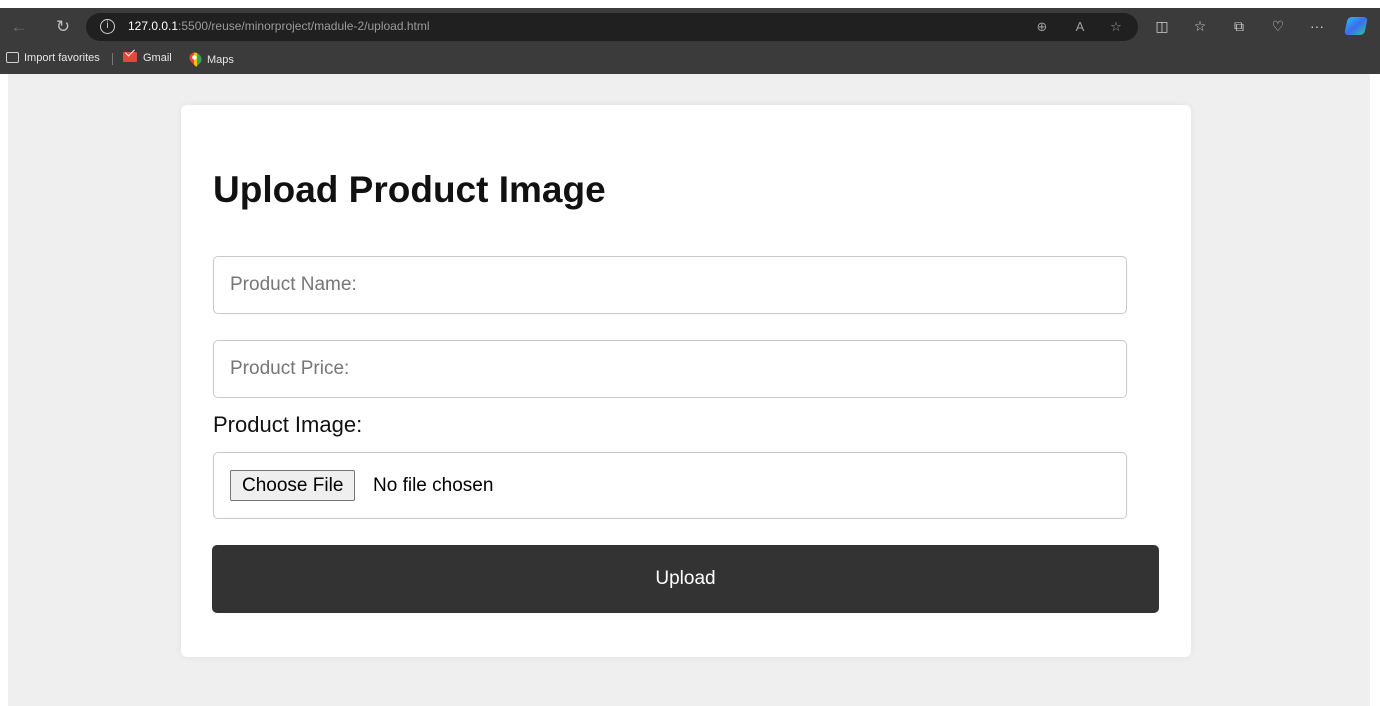 The image size is (1380, 706). I want to click on favorite-star-icon: ☆, so click(1116, 27).